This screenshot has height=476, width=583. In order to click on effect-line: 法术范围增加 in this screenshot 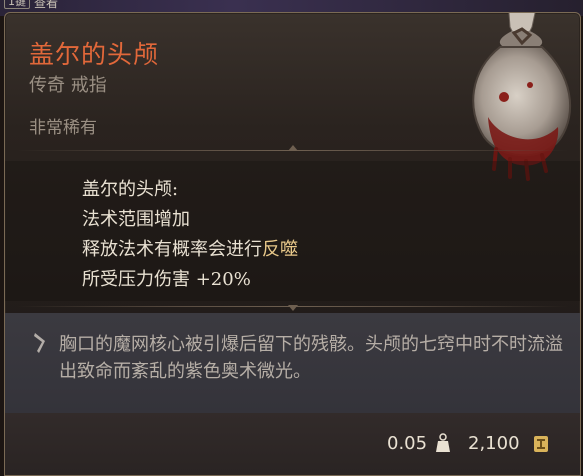, I will do `click(136, 219)`.